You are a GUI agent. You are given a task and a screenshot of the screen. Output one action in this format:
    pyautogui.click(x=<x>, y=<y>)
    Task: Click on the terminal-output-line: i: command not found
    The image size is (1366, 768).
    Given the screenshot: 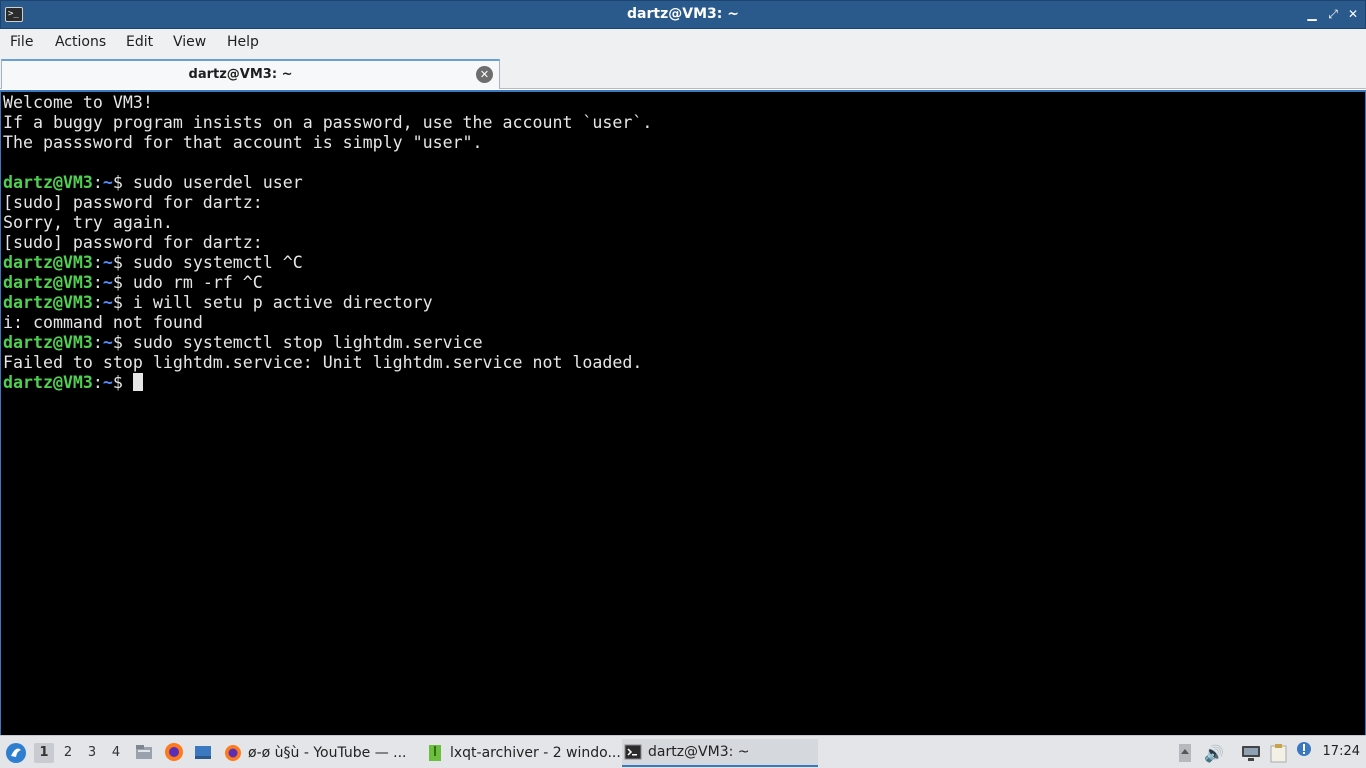 What is the action you would take?
    pyautogui.click(x=683, y=323)
    